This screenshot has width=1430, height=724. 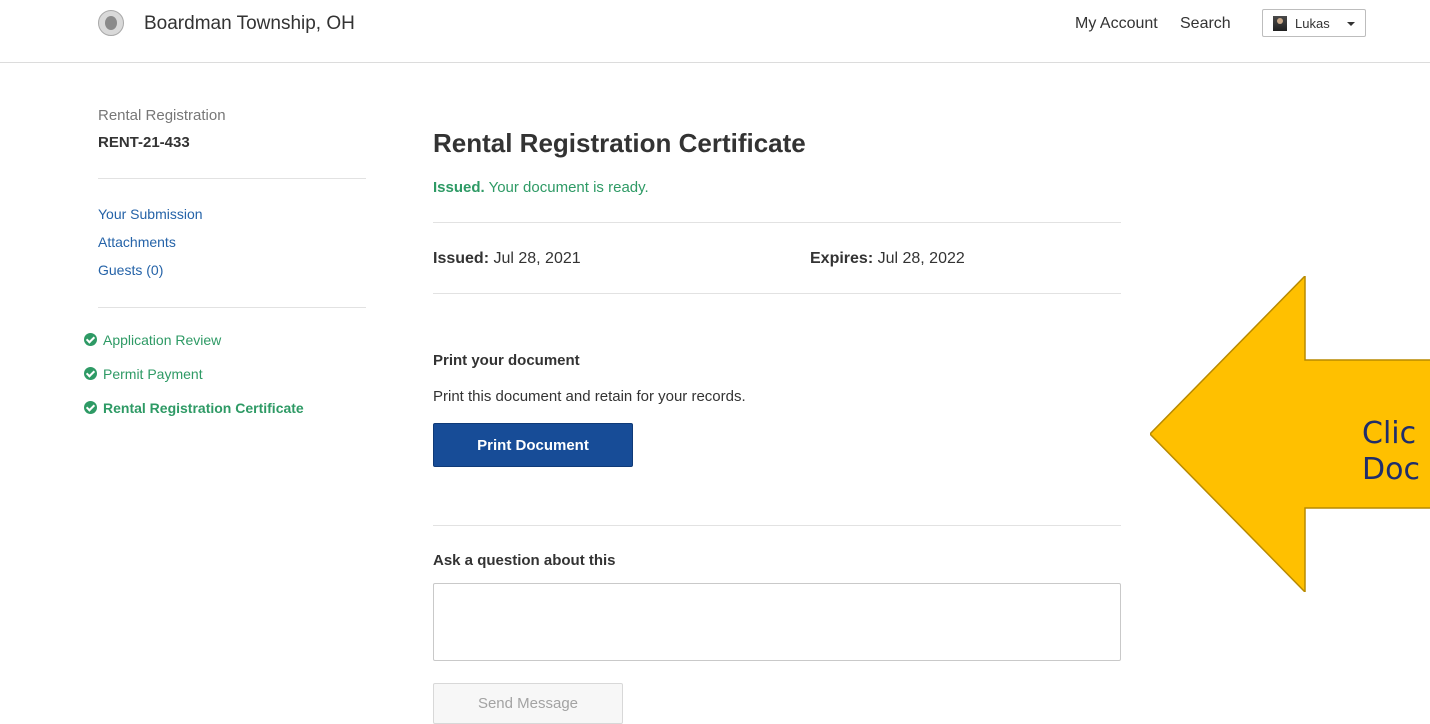 I want to click on sidebar-link-attachments: Attachments, so click(x=137, y=242).